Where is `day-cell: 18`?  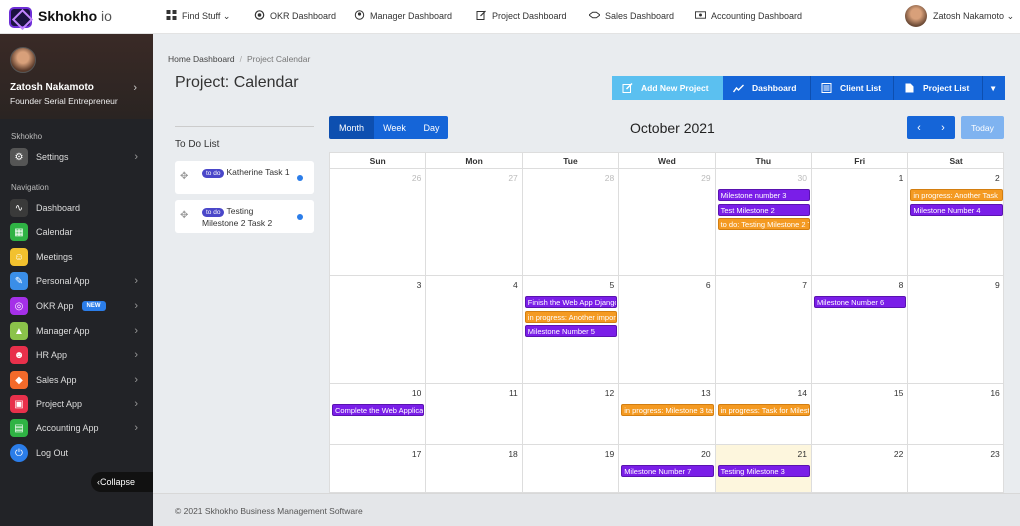
day-cell: 18 is located at coordinates (474, 468).